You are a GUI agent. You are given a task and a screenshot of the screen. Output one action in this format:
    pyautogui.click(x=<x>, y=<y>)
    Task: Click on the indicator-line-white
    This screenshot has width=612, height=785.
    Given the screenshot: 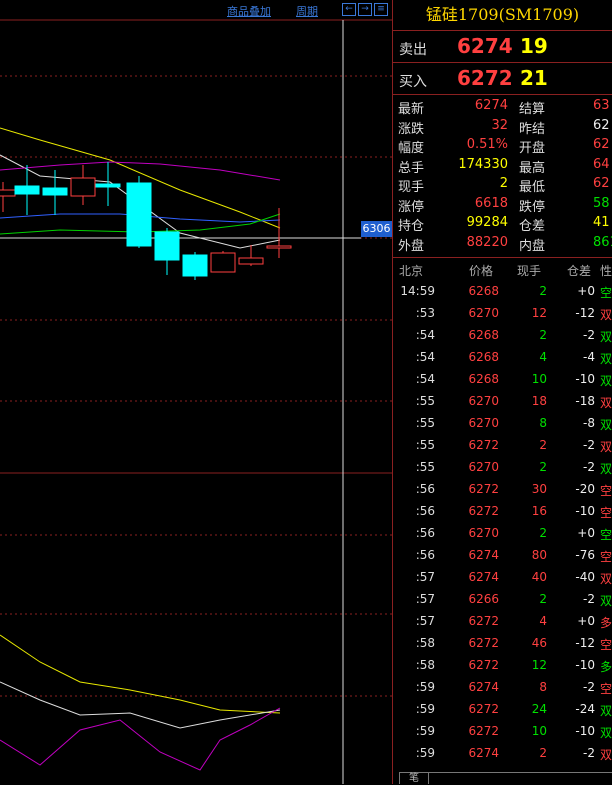 What is the action you would take?
    pyautogui.click(x=140, y=705)
    